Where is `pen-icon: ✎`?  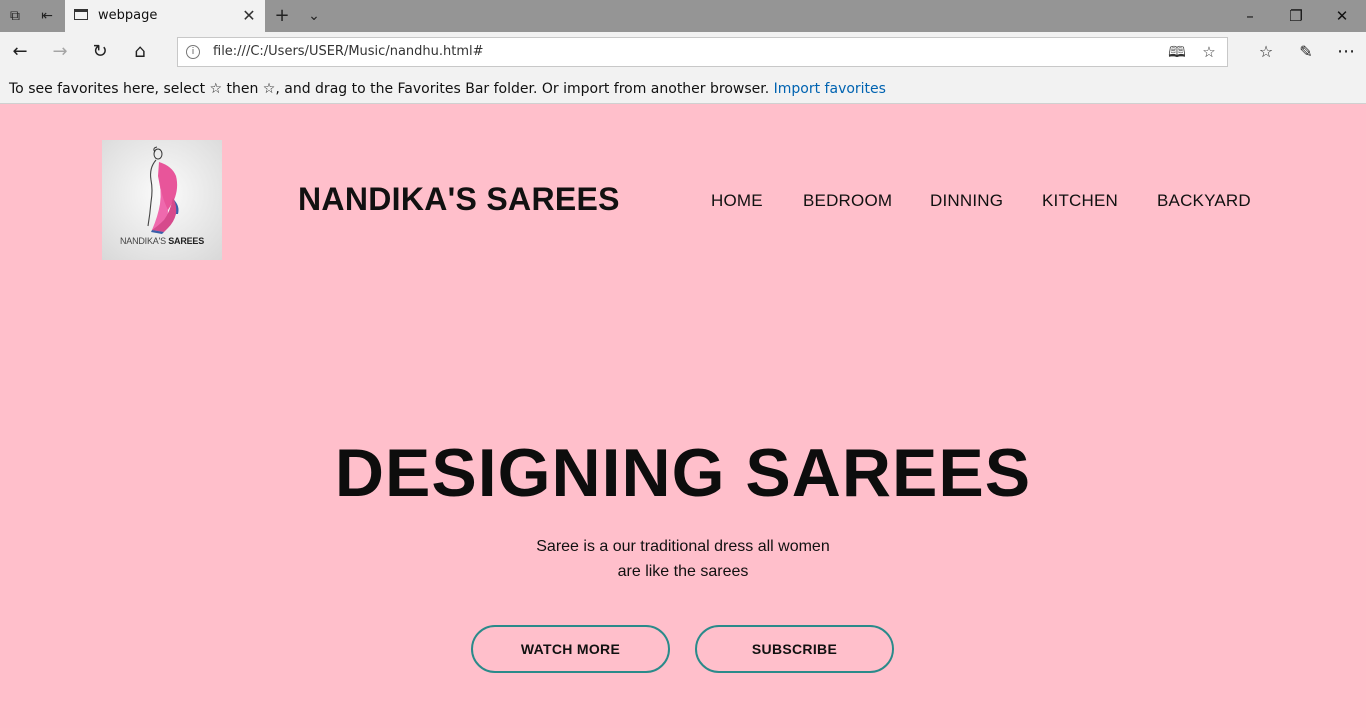 pen-icon: ✎ is located at coordinates (1306, 52).